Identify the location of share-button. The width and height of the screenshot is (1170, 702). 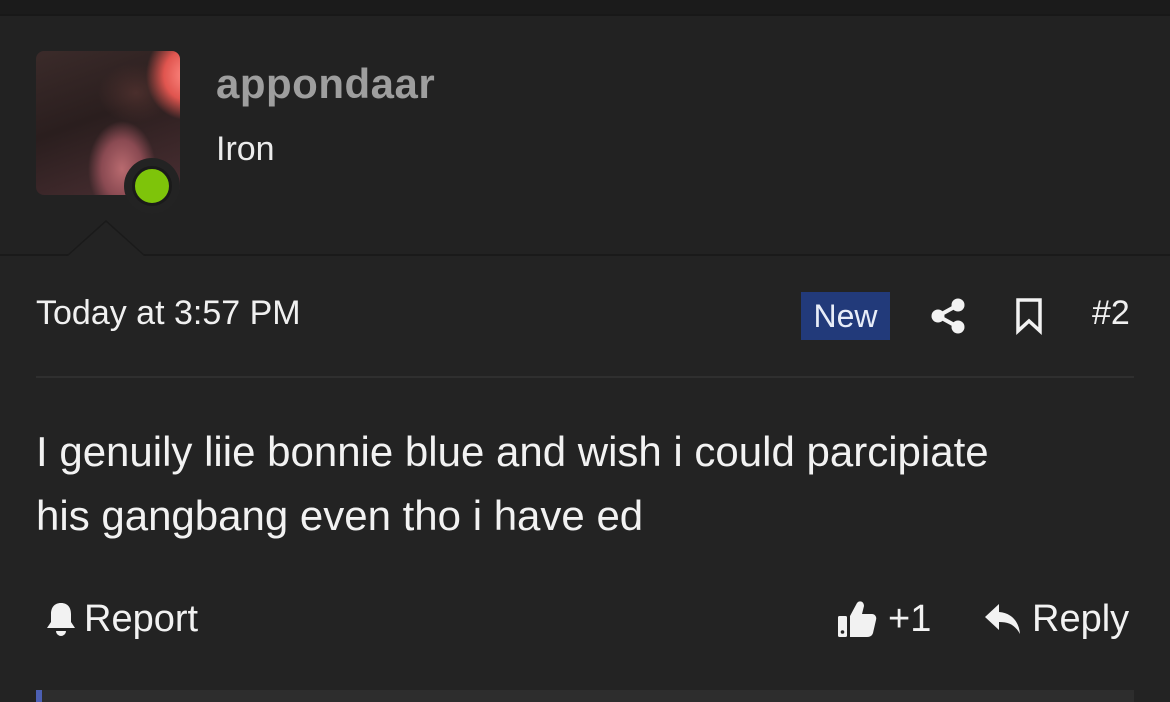
(948, 316).